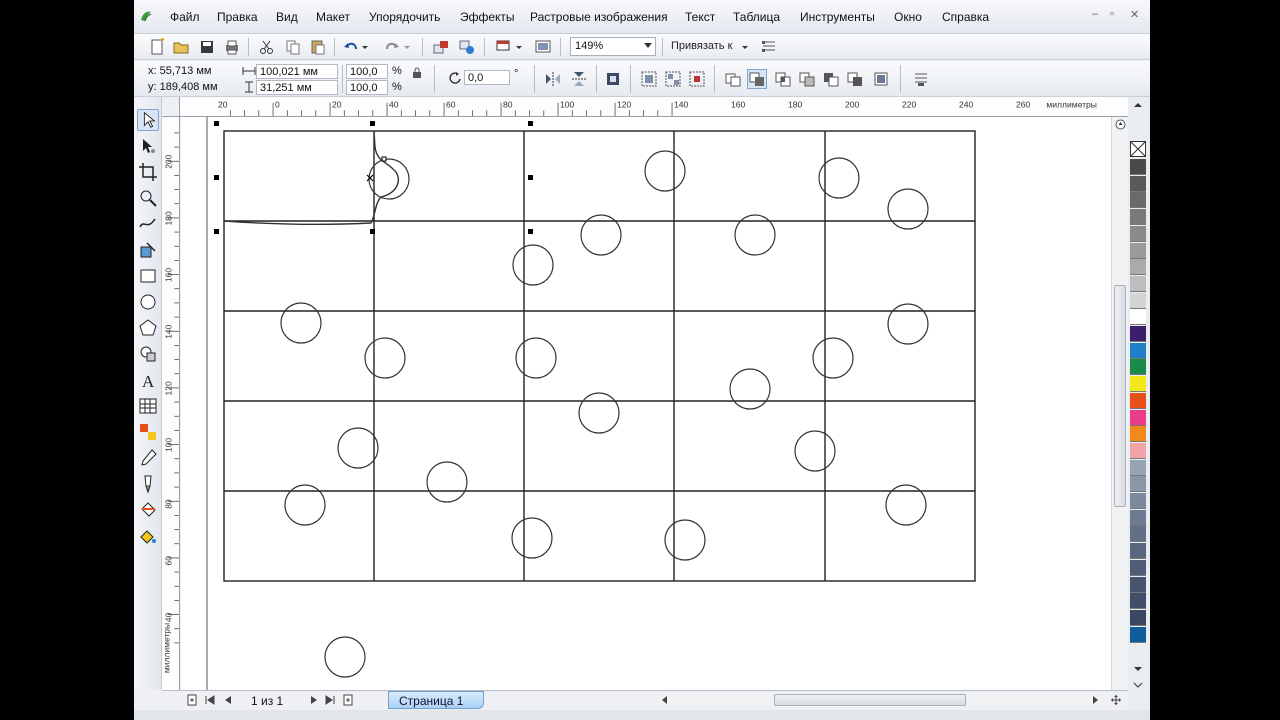 Image resolution: width=1280 pixels, height=720 pixels. Describe the element at coordinates (881, 79) in the screenshot. I see `create-boundary-icon` at that location.